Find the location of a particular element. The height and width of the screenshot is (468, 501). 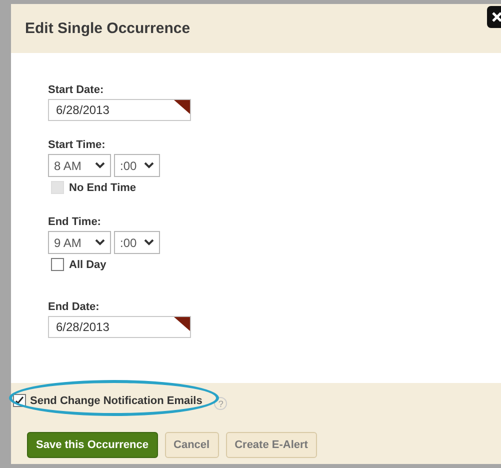

hour-select: 9 AM is located at coordinates (79, 242).